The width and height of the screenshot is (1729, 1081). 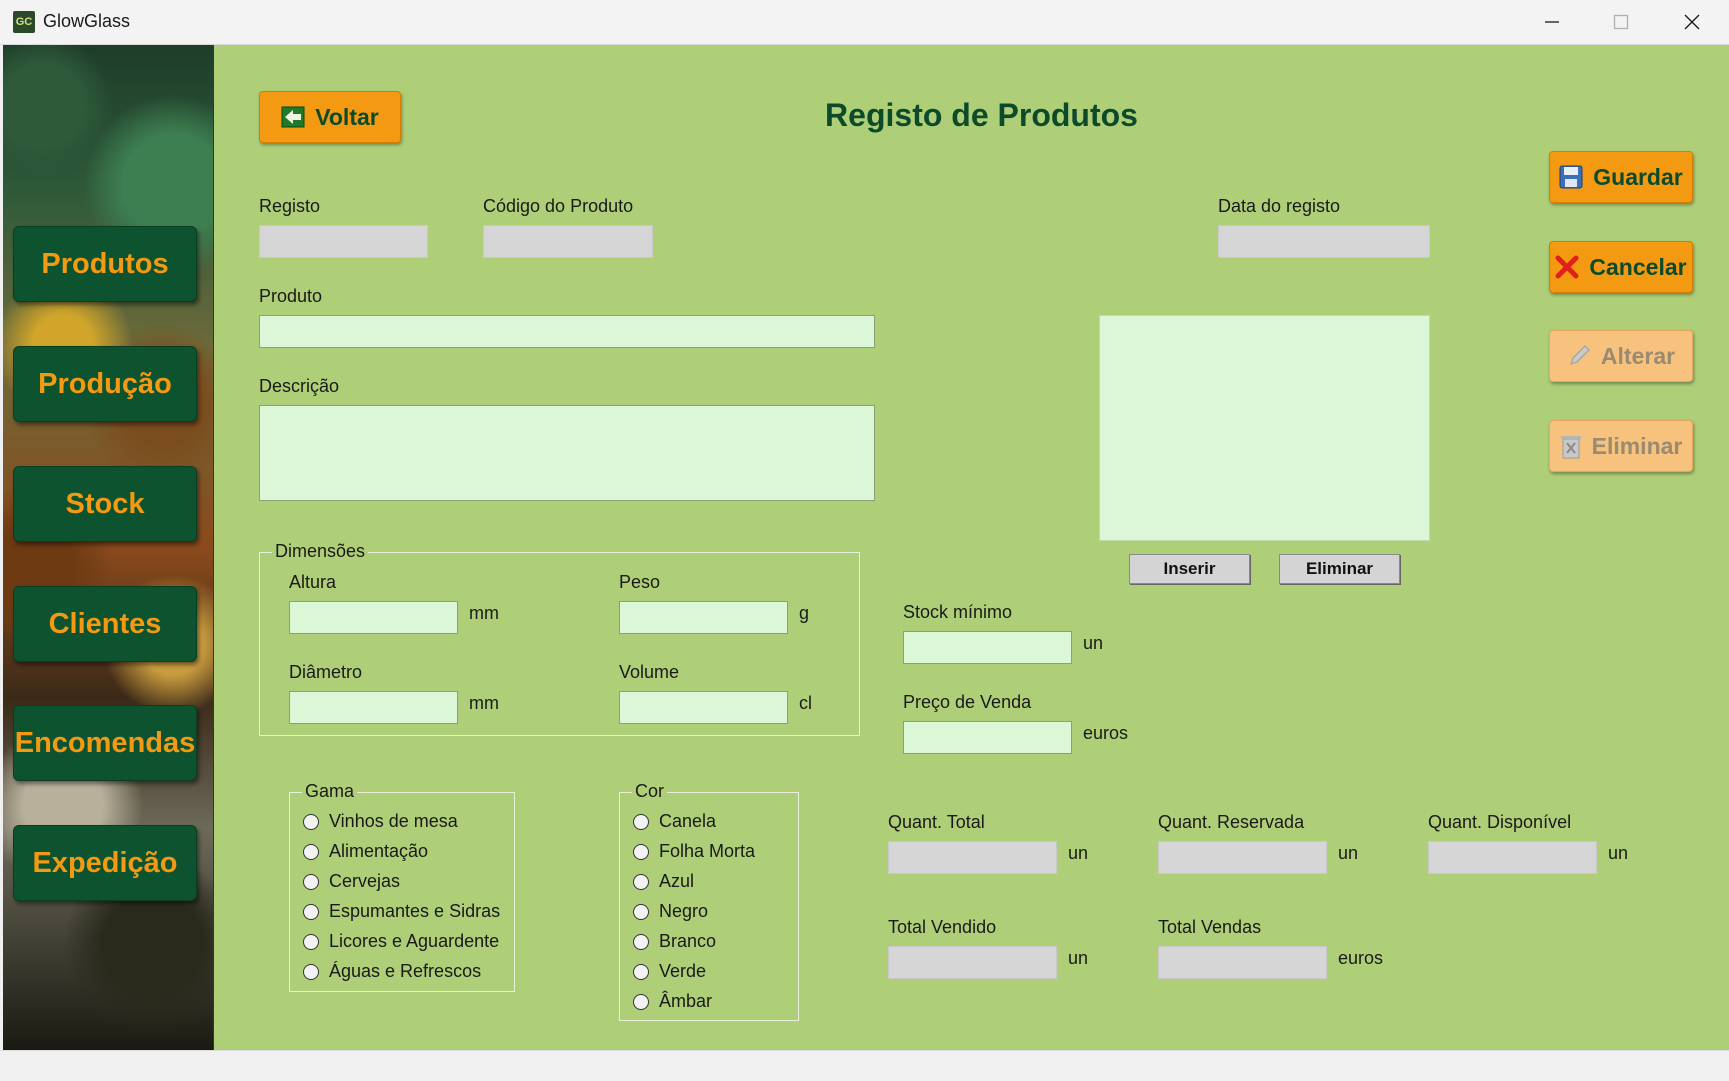 What do you see at coordinates (1361, 958) in the screenshot?
I see `total-vendas-unit: euros` at bounding box center [1361, 958].